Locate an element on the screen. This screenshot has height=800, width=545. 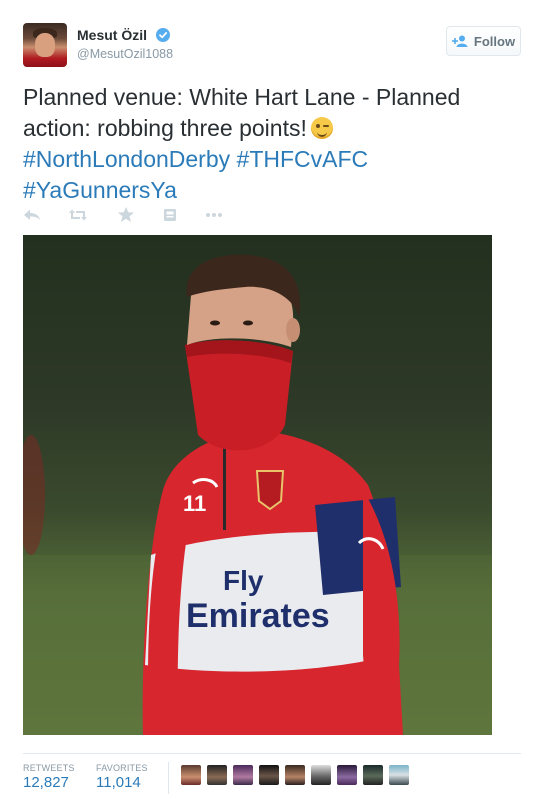
tweet-line-1: Planned venue: White Hart Lane - Planned is located at coordinates (242, 97).